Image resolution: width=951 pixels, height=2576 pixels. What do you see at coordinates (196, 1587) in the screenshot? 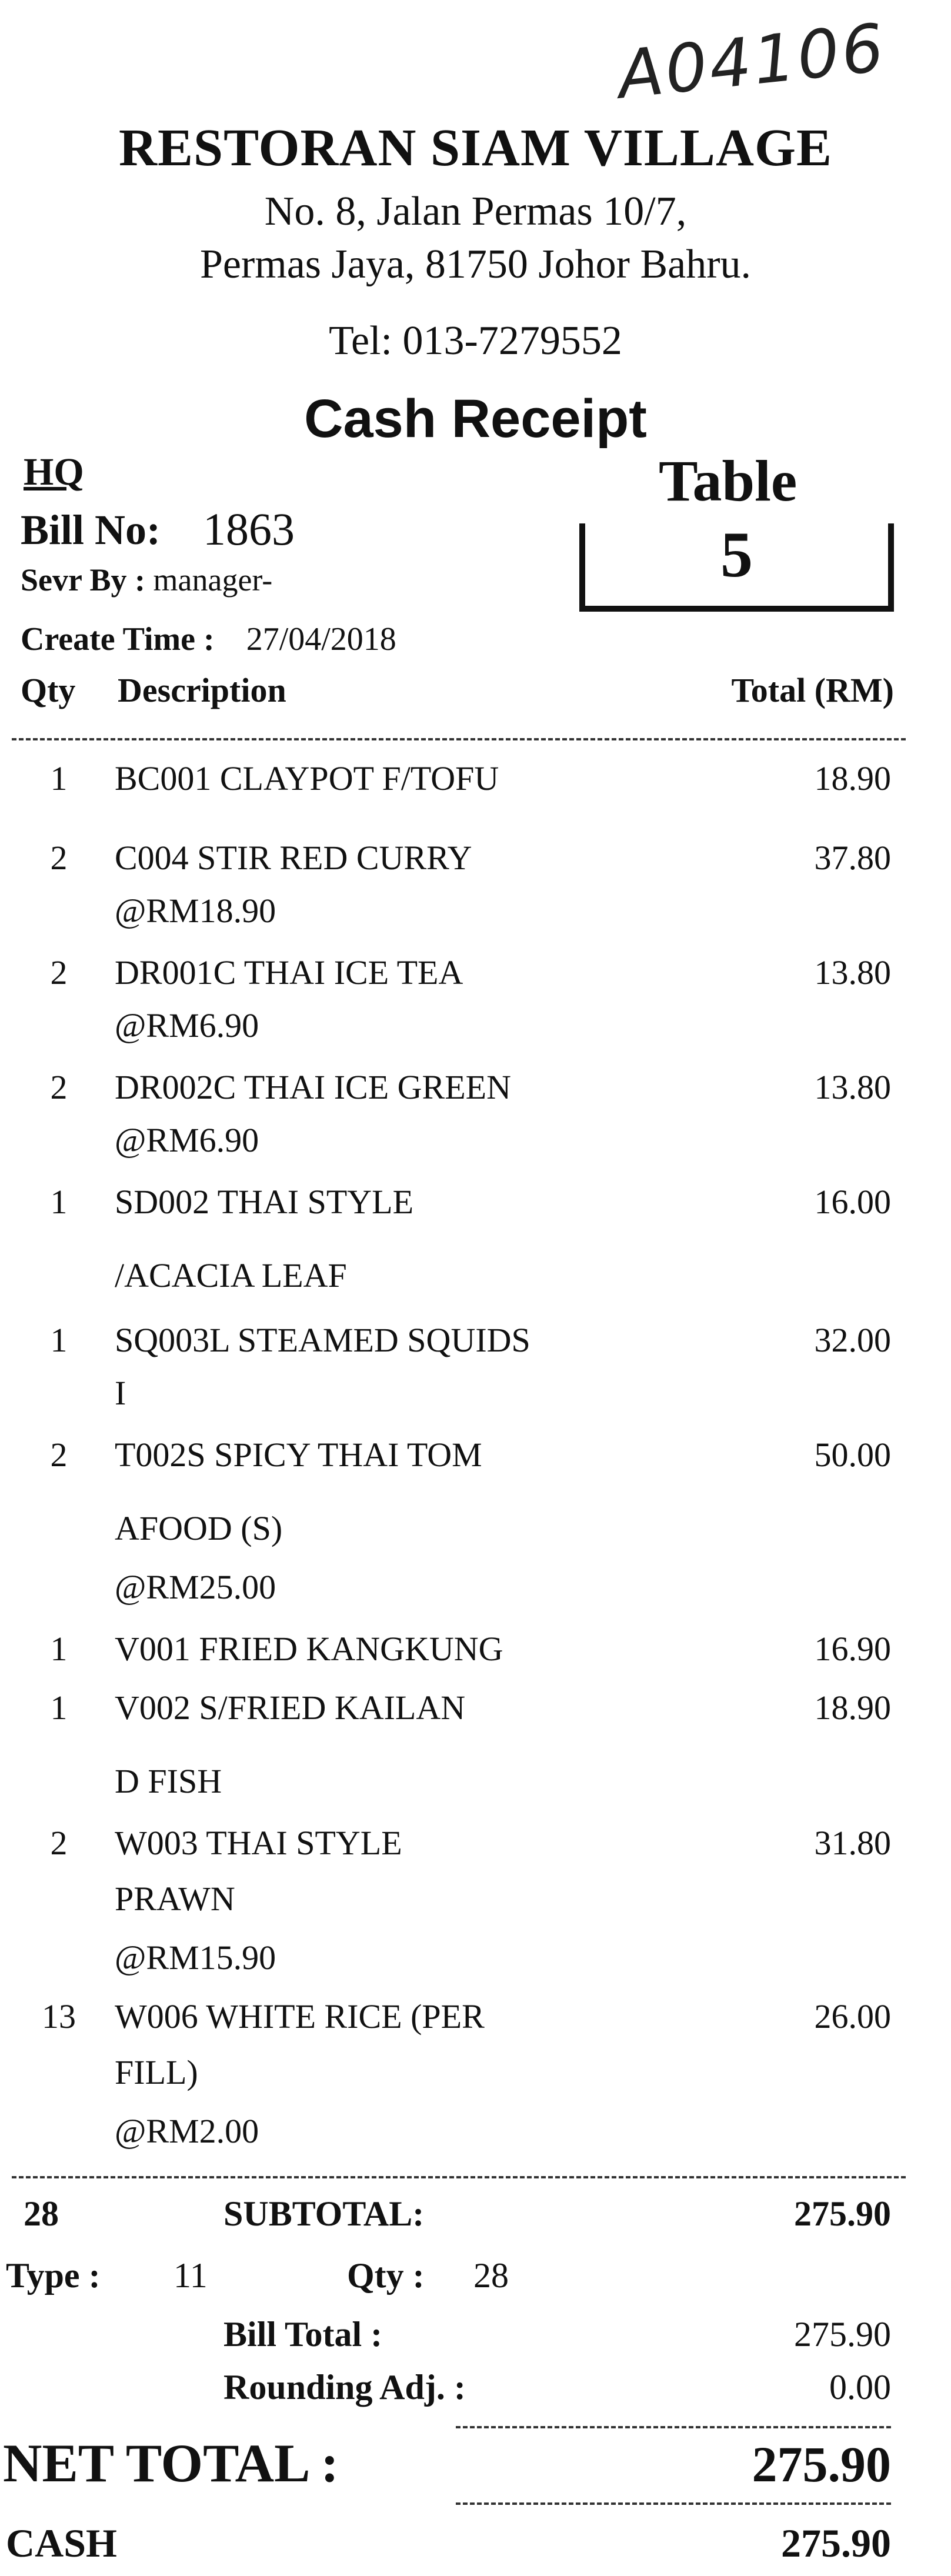
I see `item-unit-price: @RM25.00` at bounding box center [196, 1587].